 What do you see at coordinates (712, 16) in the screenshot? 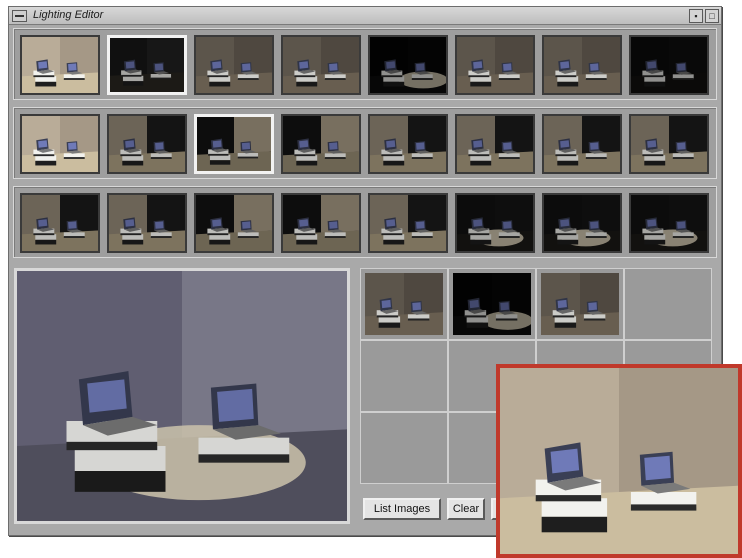
I see `maximize-icon: □` at bounding box center [712, 16].